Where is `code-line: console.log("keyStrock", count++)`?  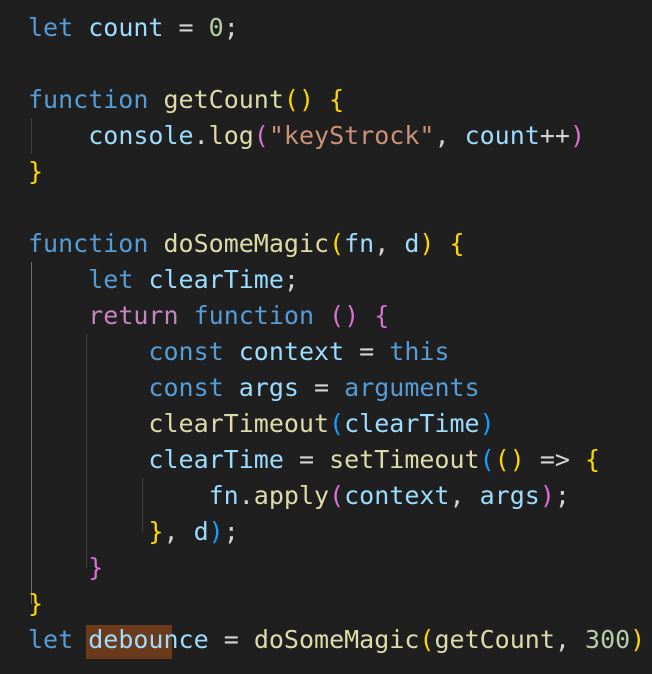
code-line: console.log("keyStrock", count++) is located at coordinates (306, 136).